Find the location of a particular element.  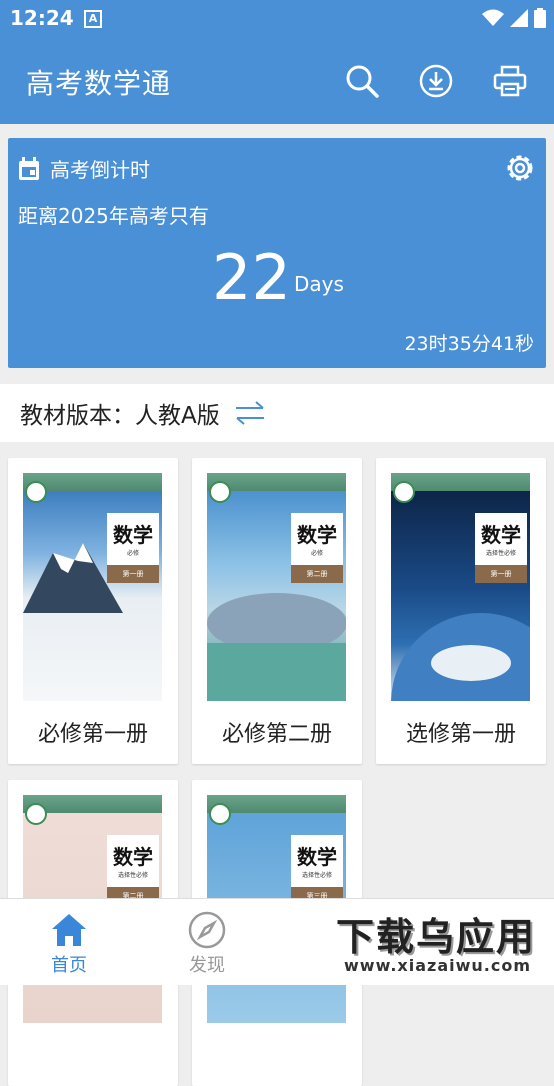

book-card: 数学 必修 第二册 必修第二册 is located at coordinates (277, 611).